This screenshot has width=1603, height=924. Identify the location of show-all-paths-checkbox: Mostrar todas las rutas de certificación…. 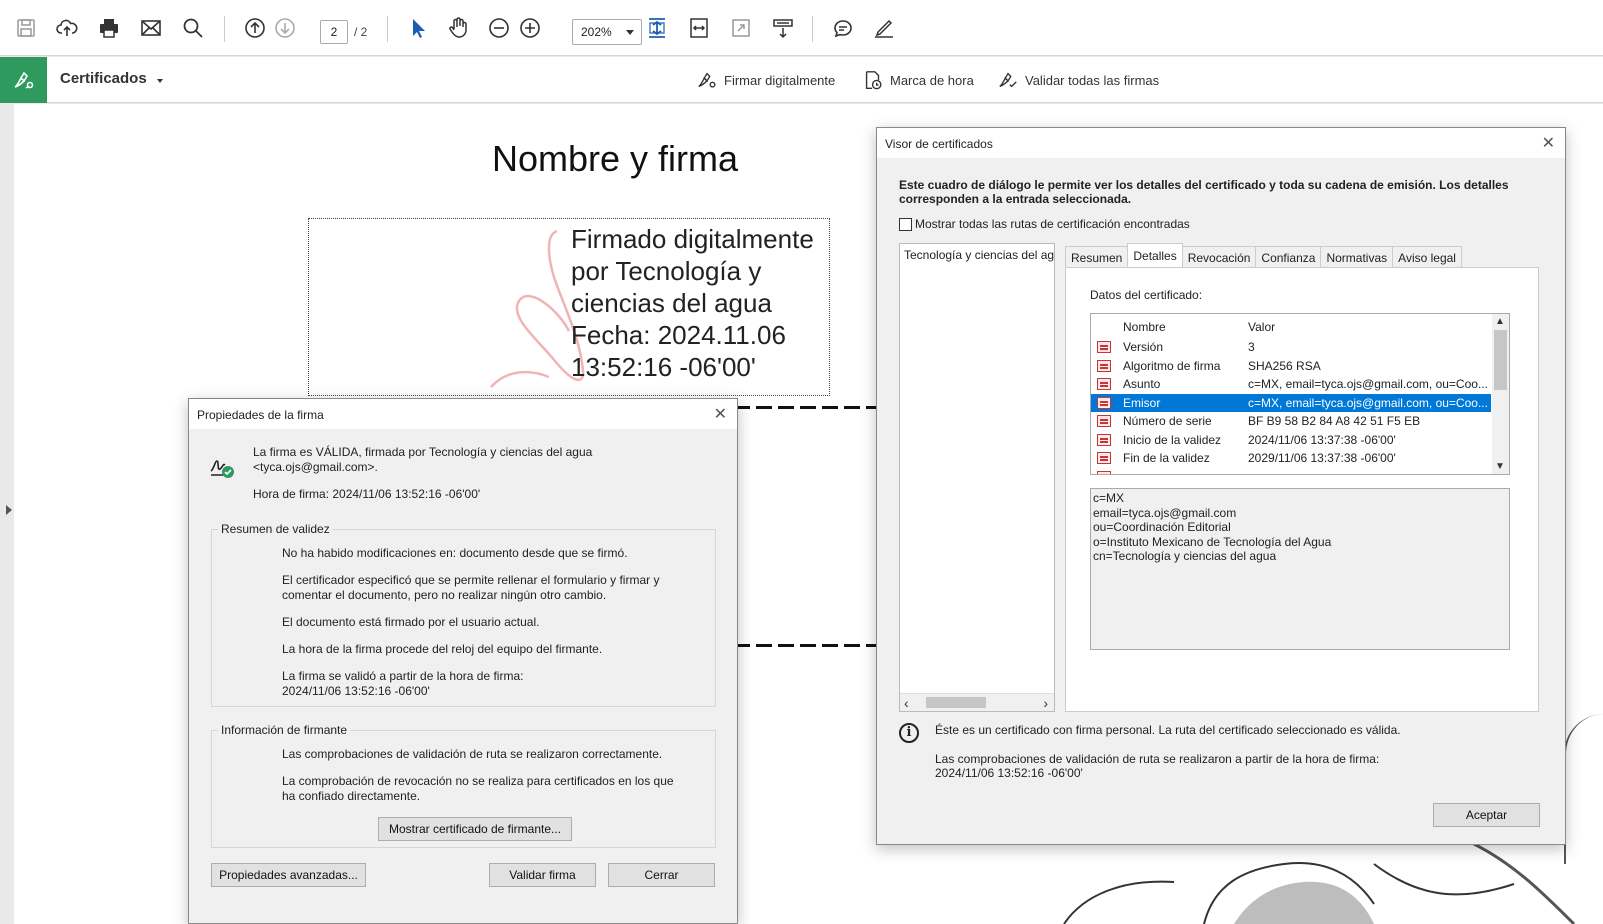
(1044, 224).